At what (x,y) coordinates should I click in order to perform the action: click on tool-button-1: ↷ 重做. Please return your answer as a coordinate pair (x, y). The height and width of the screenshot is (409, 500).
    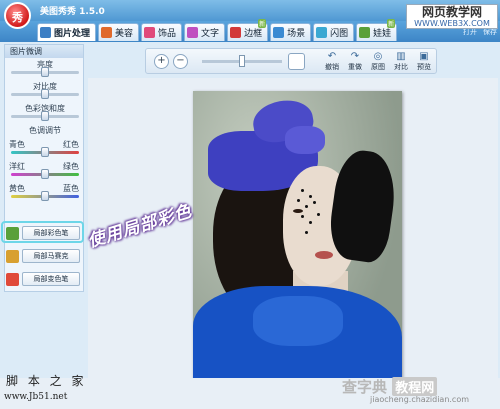
    Looking at the image, I should click on (355, 61).